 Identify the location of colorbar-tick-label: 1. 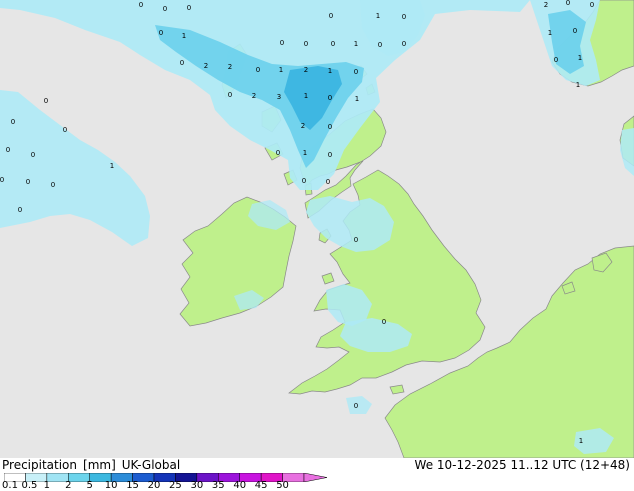
(47, 485).